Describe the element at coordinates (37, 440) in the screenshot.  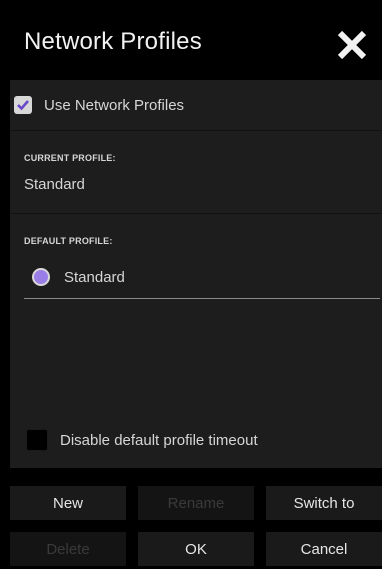
I see `disable-timeout-checkbox` at that location.